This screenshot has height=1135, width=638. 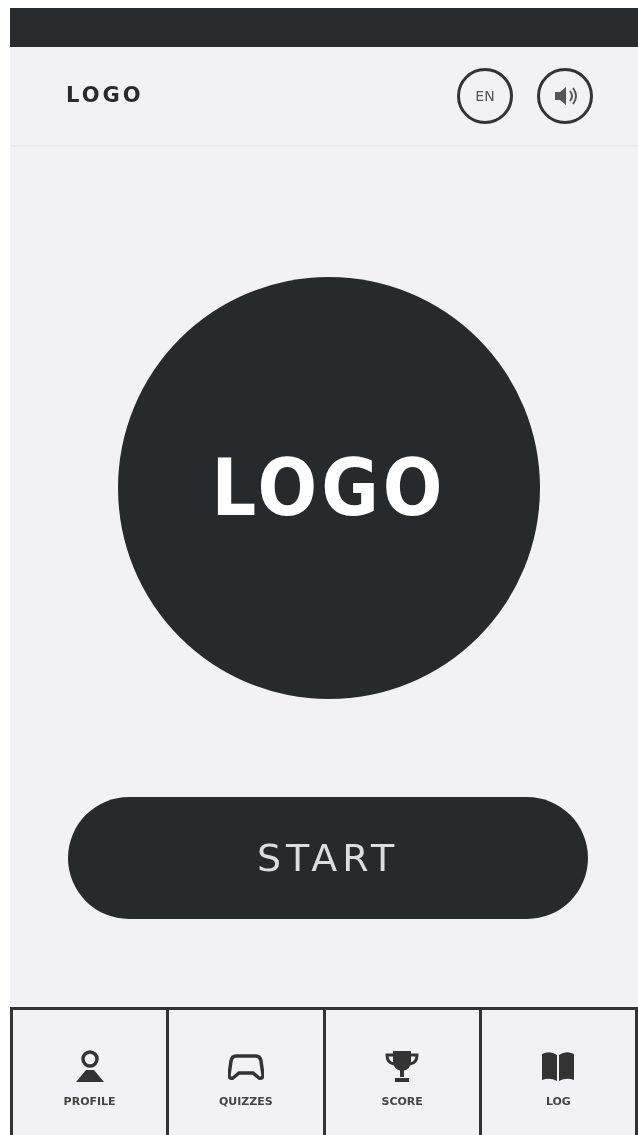 What do you see at coordinates (402, 1066) in the screenshot?
I see `trophy-icon` at bounding box center [402, 1066].